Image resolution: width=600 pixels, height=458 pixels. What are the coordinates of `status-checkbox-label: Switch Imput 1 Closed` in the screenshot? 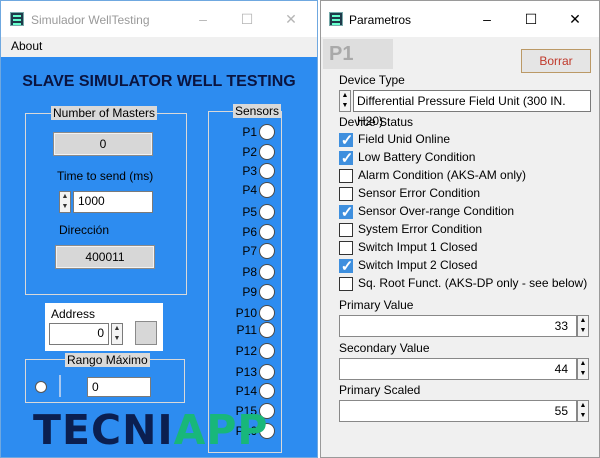 It's located at (418, 247).